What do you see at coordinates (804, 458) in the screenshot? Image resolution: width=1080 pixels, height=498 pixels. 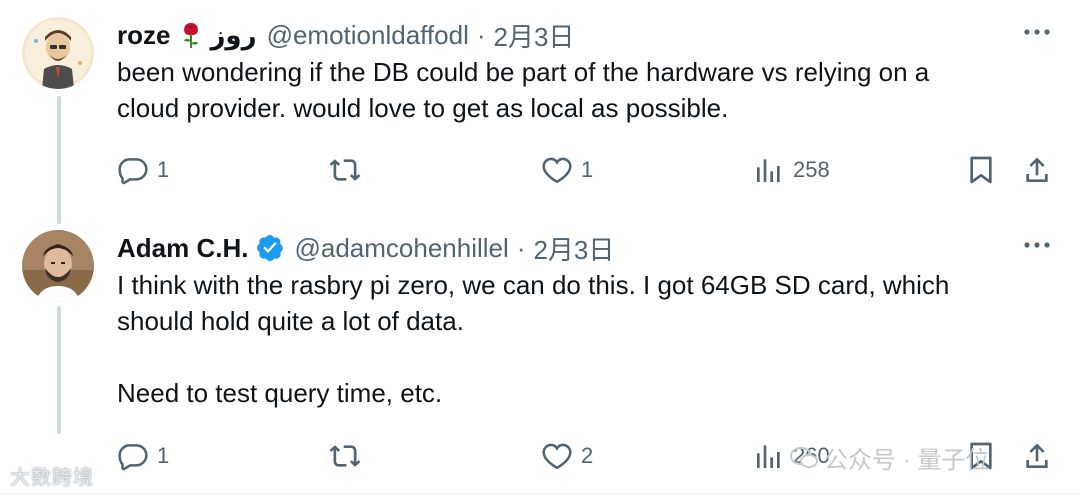 I see `wechat-icon` at bounding box center [804, 458].